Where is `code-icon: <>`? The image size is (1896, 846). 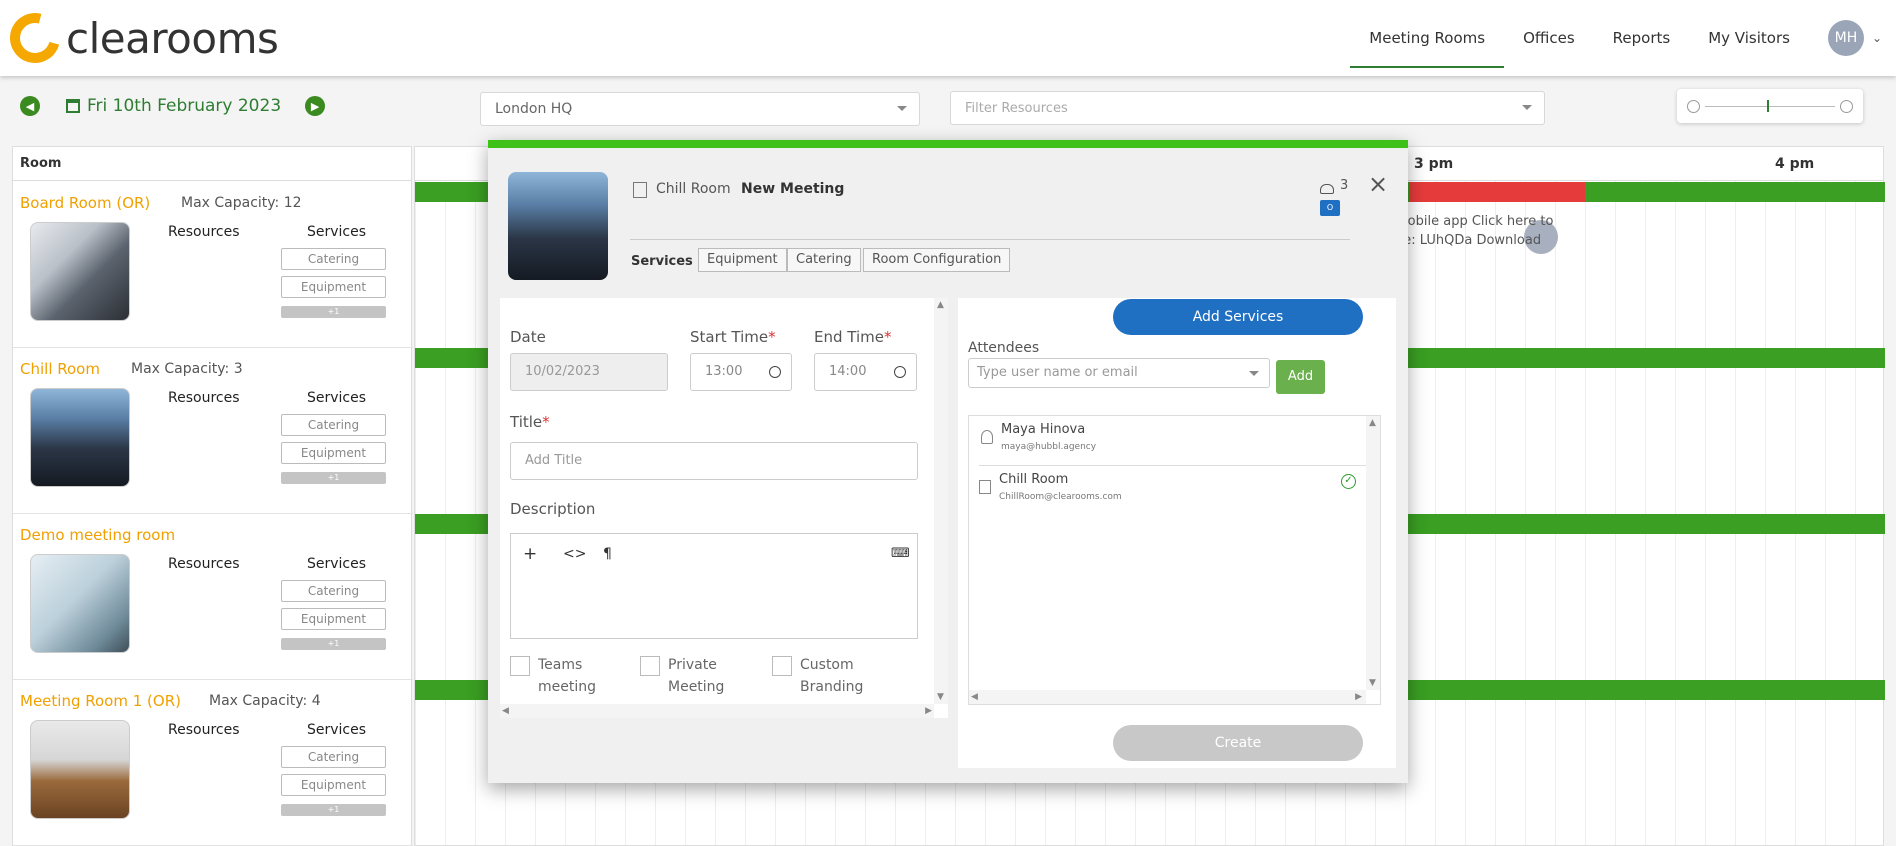 code-icon: <> is located at coordinates (574, 554).